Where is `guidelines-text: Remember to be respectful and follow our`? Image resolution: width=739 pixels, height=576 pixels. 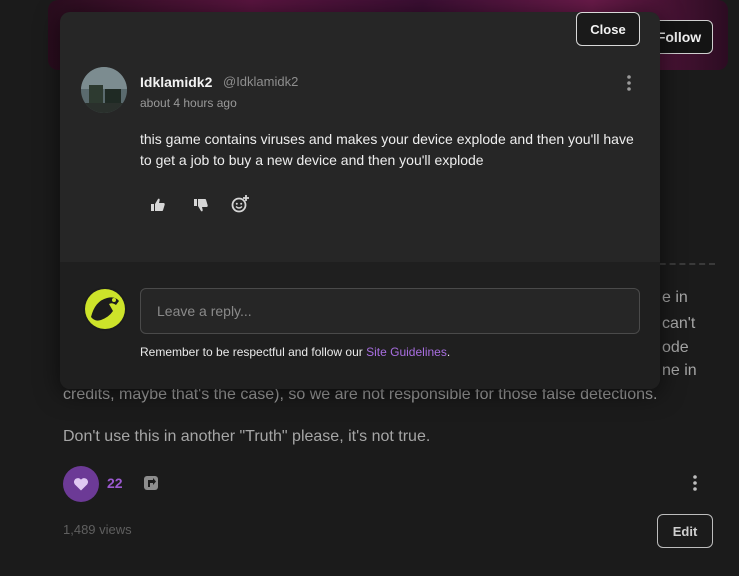
guidelines-text: Remember to be respectful and follow our is located at coordinates (253, 352).